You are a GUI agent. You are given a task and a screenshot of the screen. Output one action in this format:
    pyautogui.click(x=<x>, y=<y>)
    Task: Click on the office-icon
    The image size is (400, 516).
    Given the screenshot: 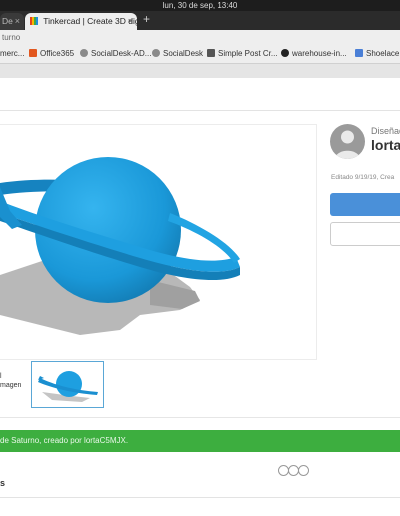 What is the action you would take?
    pyautogui.click(x=33, y=53)
    